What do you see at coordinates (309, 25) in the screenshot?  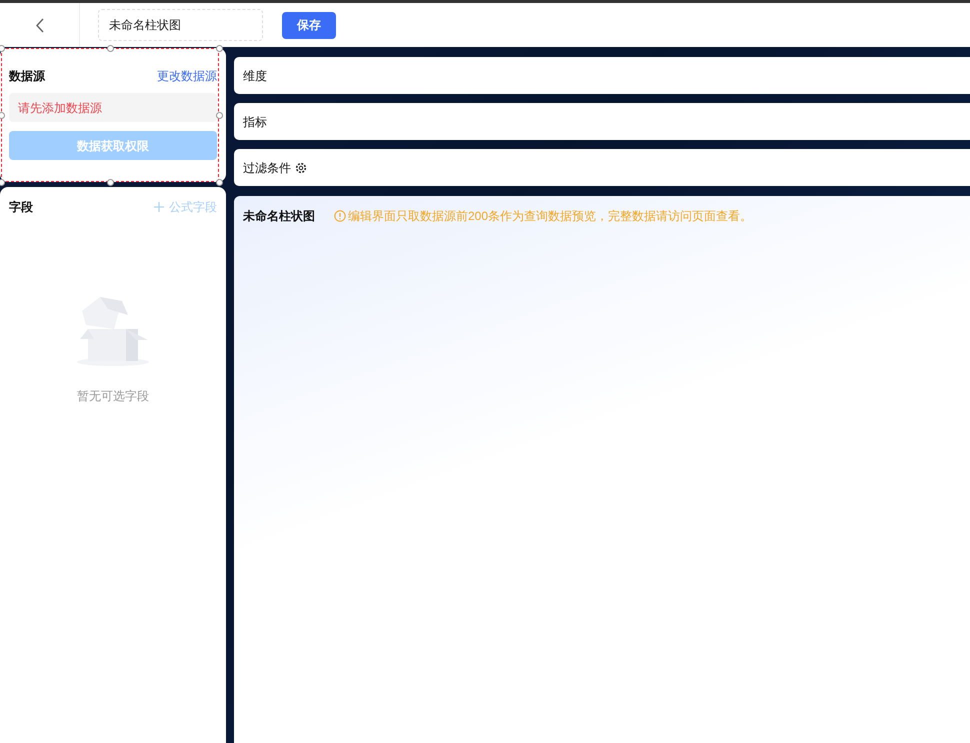 I see `save-button: 保存` at bounding box center [309, 25].